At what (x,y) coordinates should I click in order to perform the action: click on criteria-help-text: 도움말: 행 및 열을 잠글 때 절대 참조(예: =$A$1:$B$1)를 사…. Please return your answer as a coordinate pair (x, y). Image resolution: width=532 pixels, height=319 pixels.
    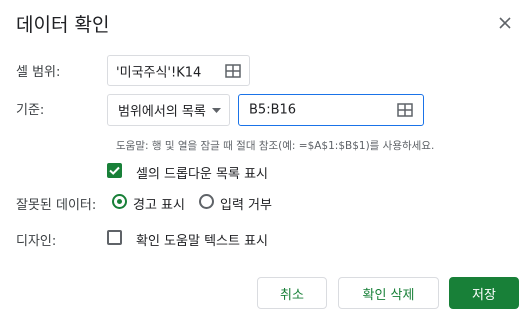
    Looking at the image, I should click on (275, 146).